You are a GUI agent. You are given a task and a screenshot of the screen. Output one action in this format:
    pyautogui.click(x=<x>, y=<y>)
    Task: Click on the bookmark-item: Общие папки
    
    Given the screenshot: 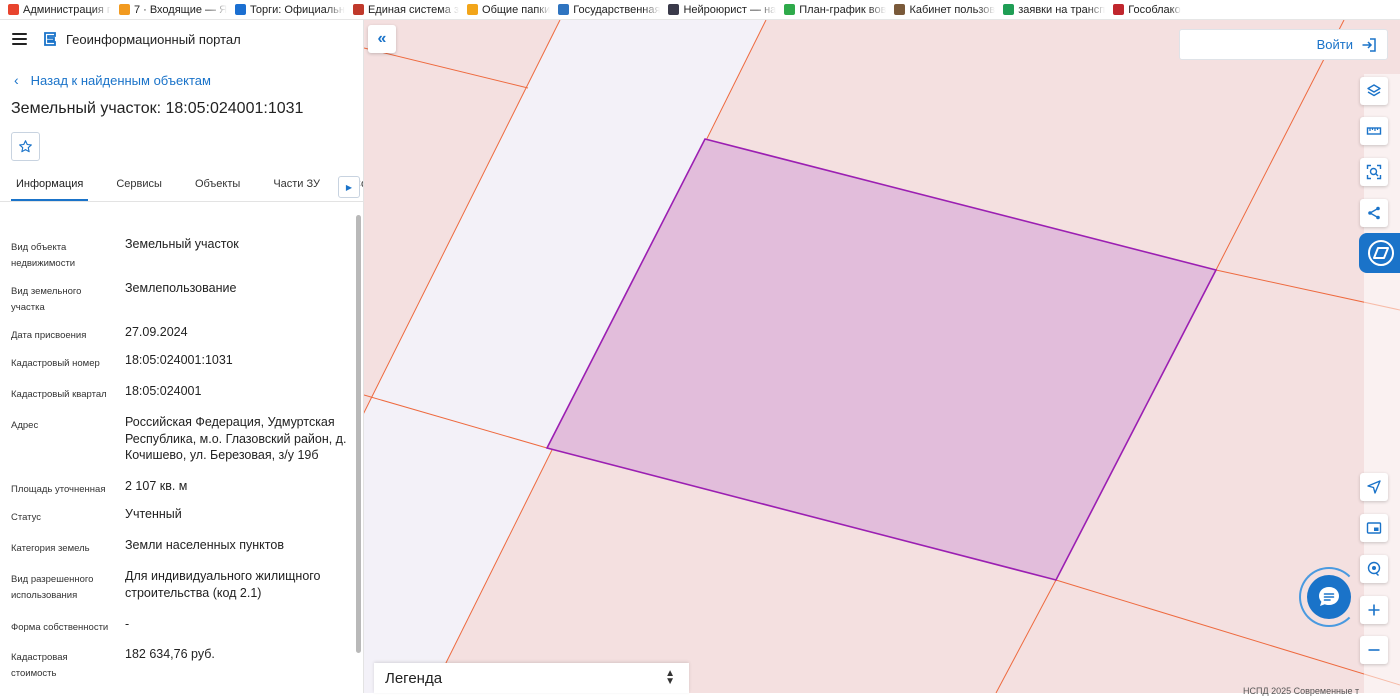 What is the action you would take?
    pyautogui.click(x=508, y=10)
    